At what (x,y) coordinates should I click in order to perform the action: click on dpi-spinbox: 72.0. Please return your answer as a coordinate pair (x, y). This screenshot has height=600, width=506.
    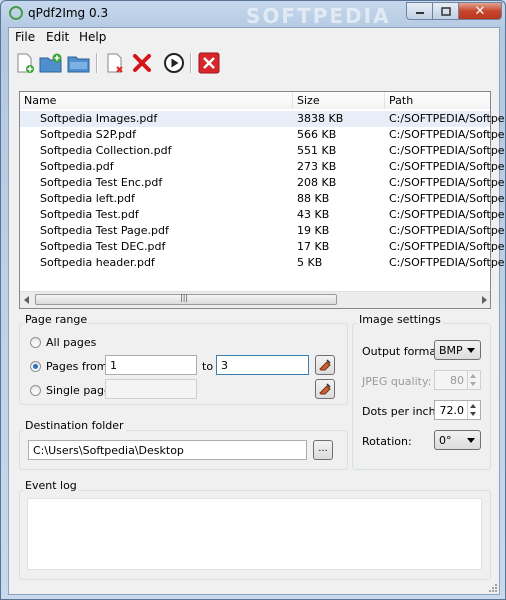
    Looking at the image, I should click on (457, 410).